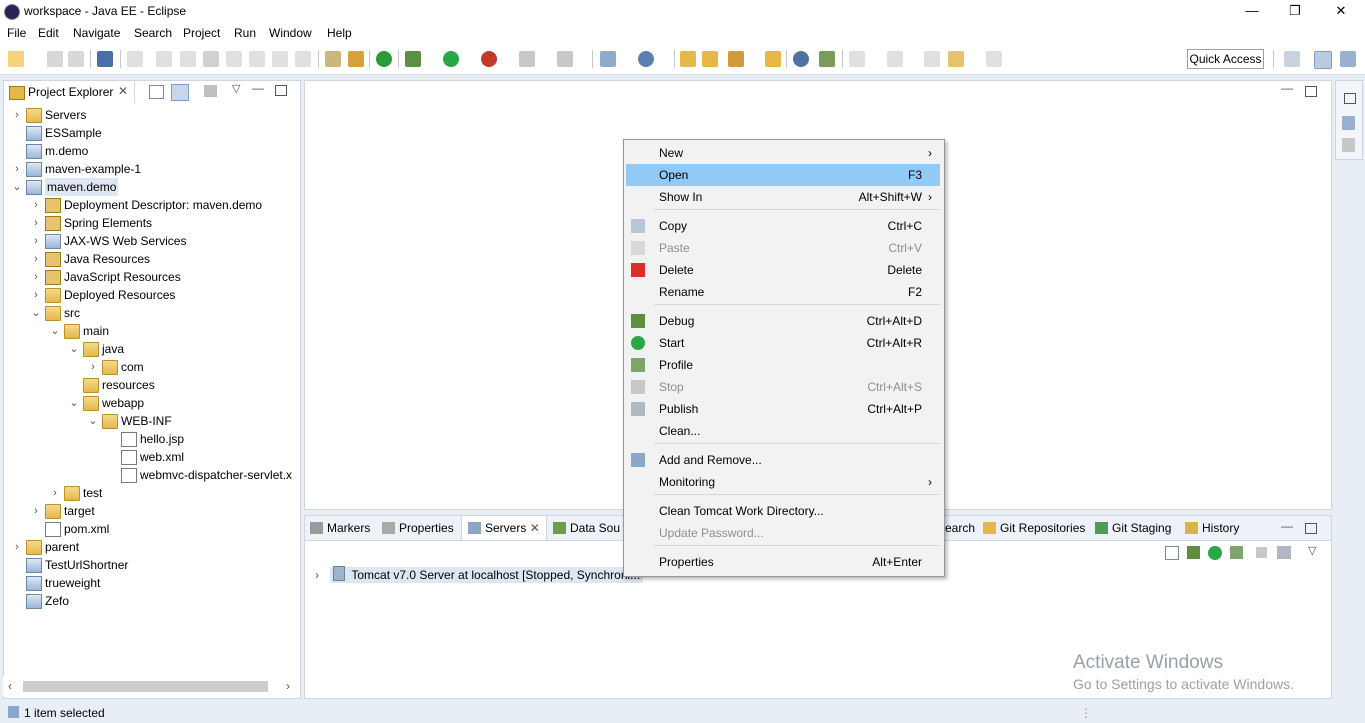 This screenshot has width=1365, height=723. Describe the element at coordinates (123, 91) in the screenshot. I see `close-view-icon: ✕` at that location.